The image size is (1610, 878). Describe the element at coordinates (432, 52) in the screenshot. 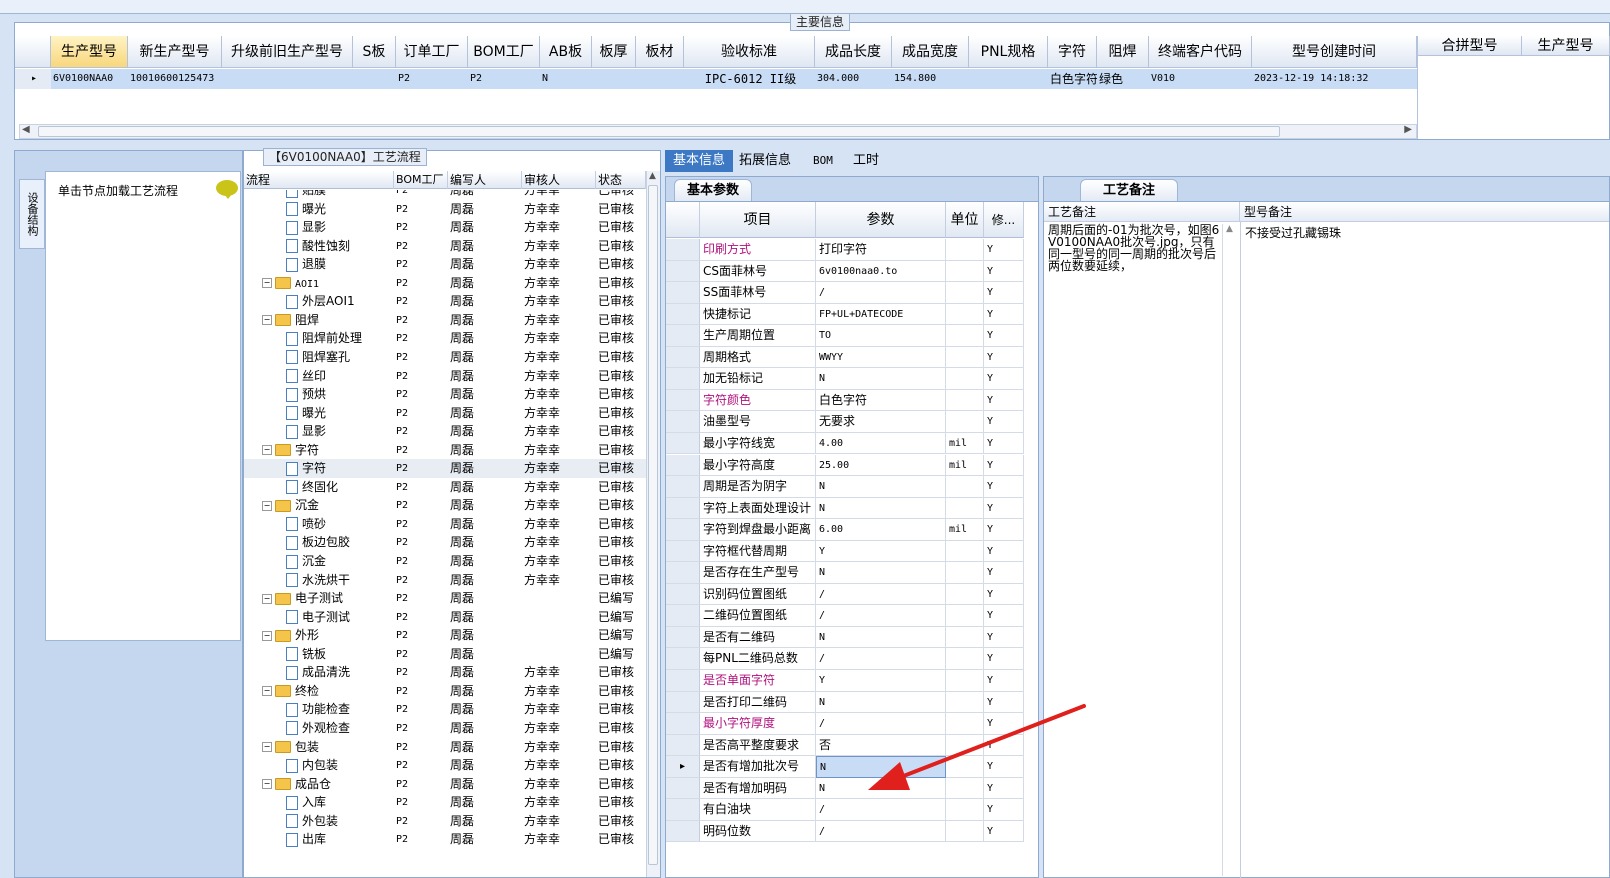

I see `column-header: 订单工厂` at that location.